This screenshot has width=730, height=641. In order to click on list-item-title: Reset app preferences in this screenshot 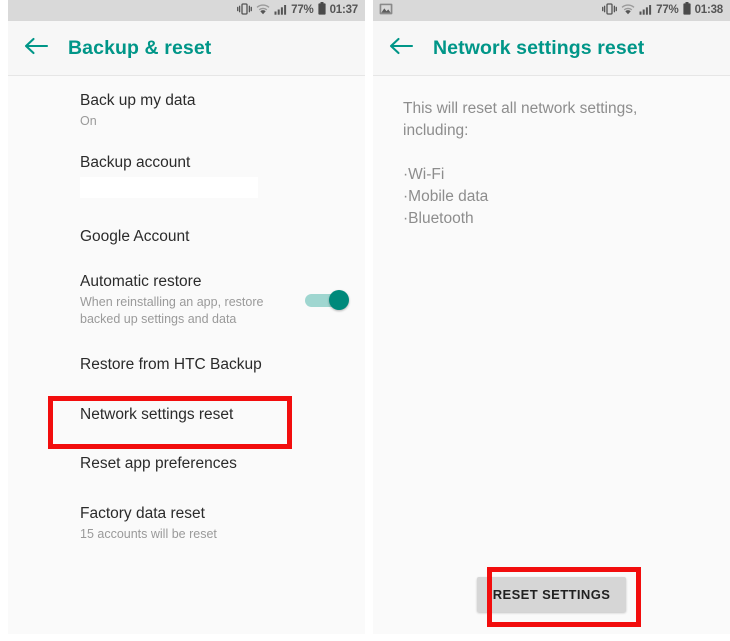, I will do `click(158, 463)`.